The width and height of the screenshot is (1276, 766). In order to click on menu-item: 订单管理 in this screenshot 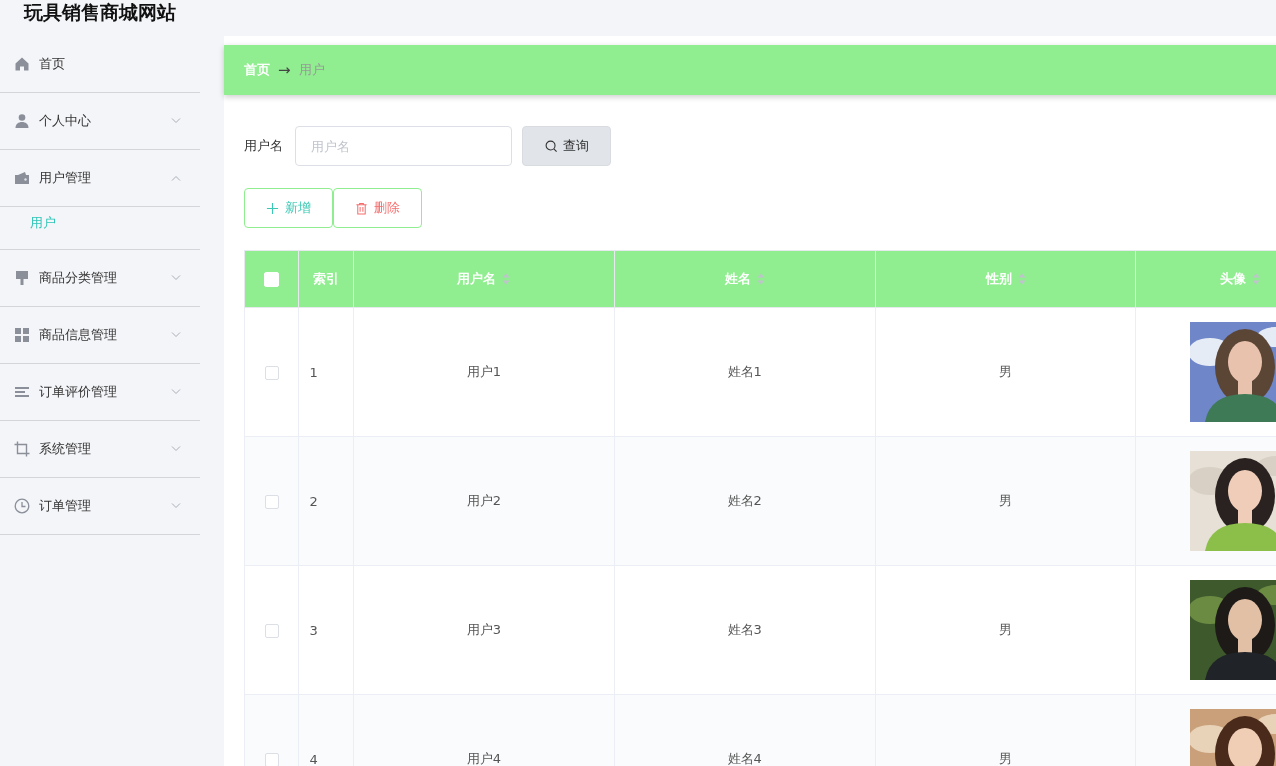, I will do `click(100, 506)`.